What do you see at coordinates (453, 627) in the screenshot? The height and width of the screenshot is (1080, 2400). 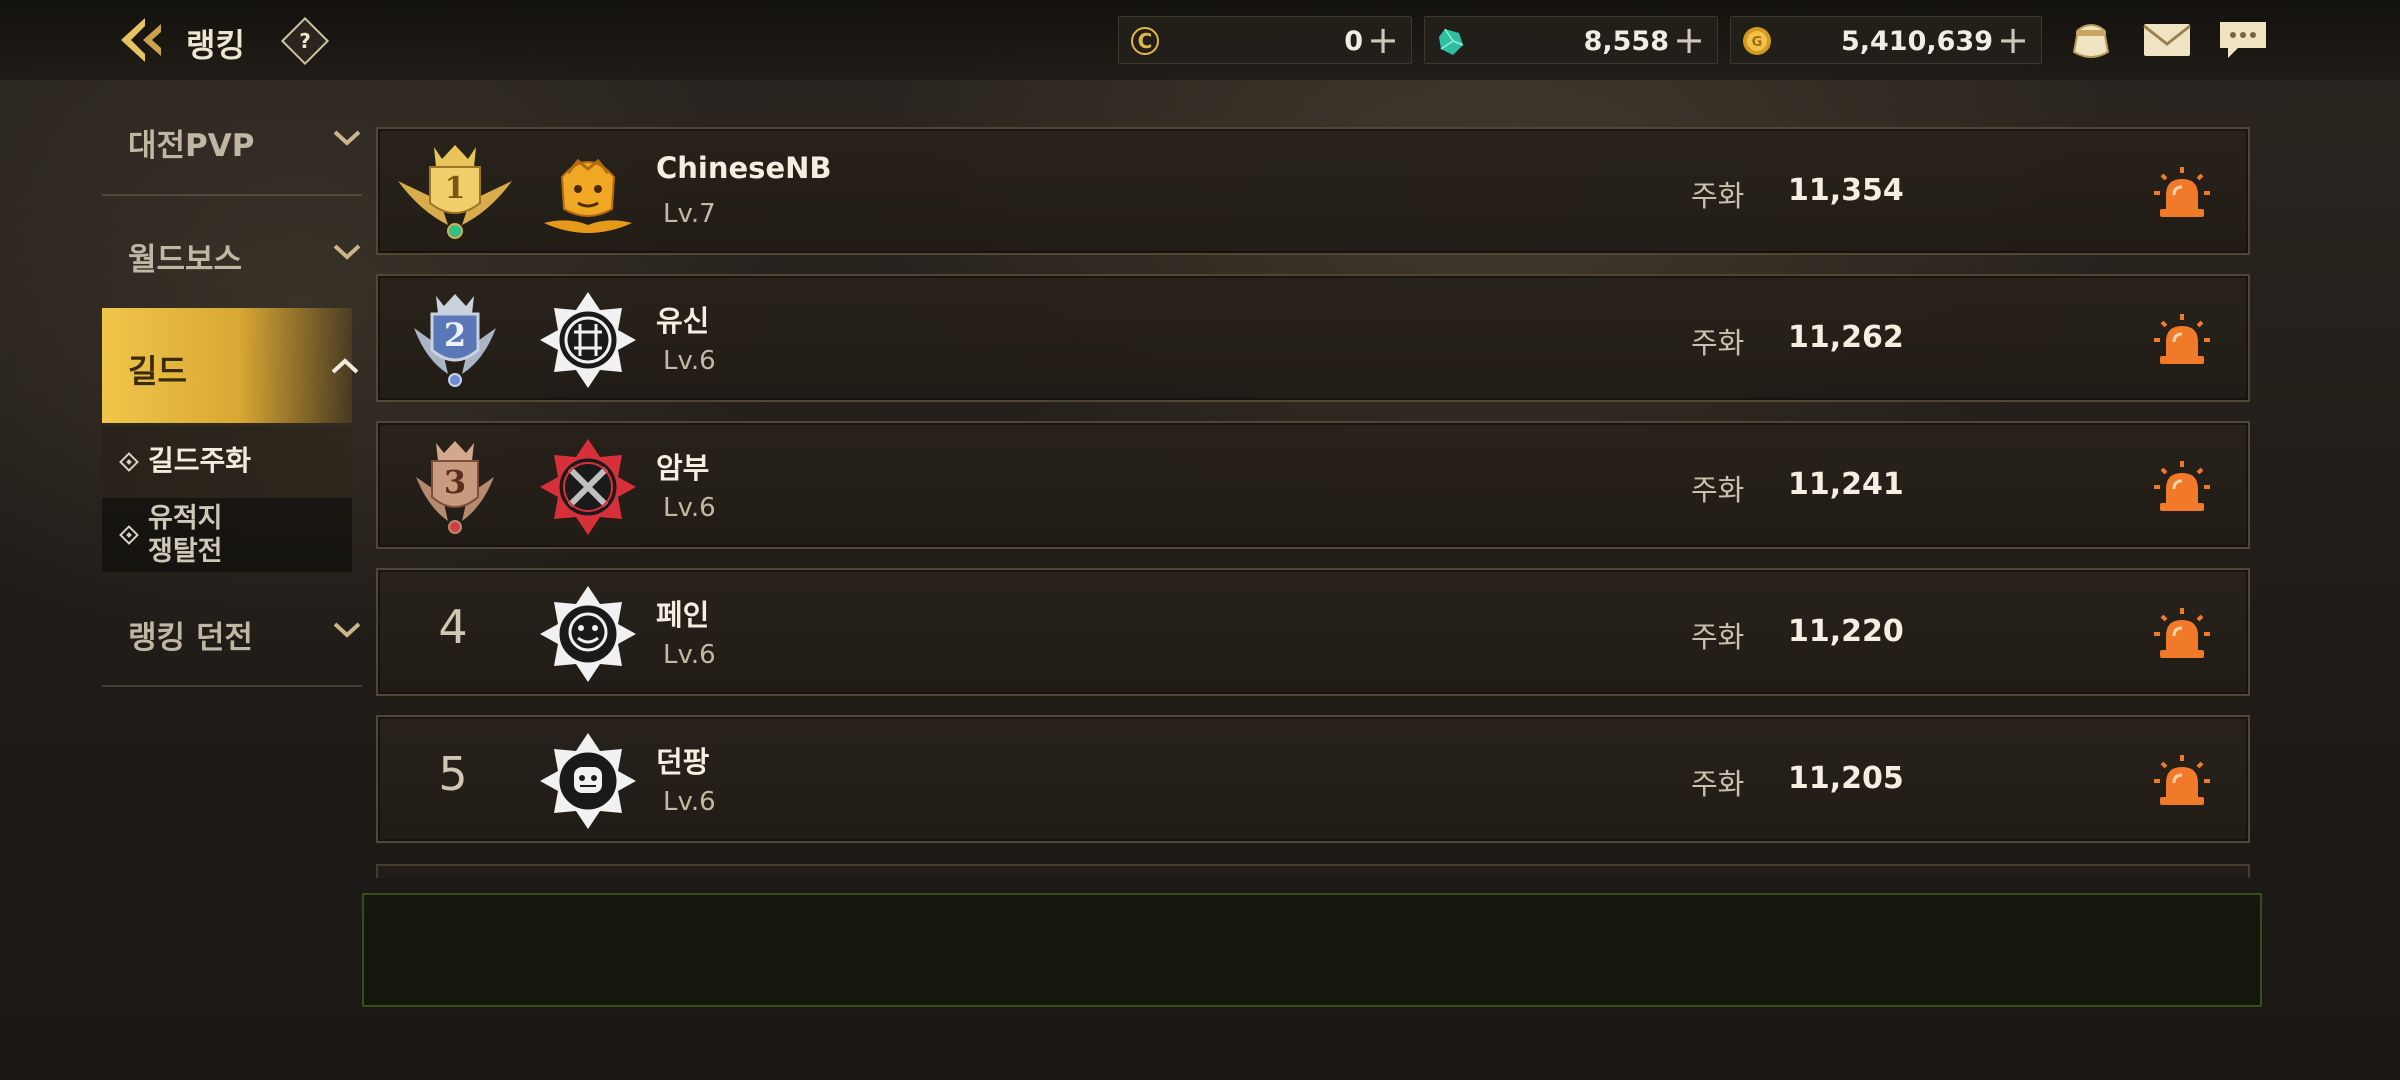 I see `rank-number: 4` at bounding box center [453, 627].